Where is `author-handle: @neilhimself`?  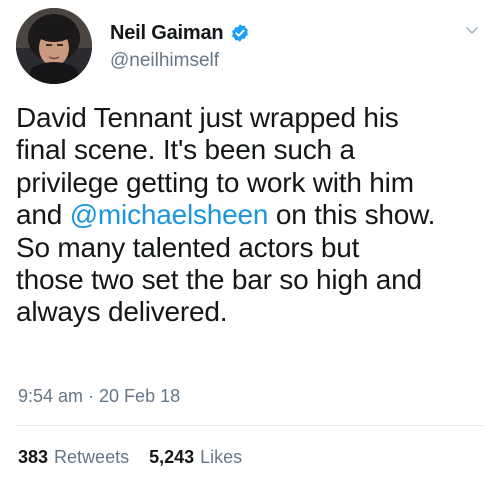
author-handle: @neilhimself is located at coordinates (164, 61).